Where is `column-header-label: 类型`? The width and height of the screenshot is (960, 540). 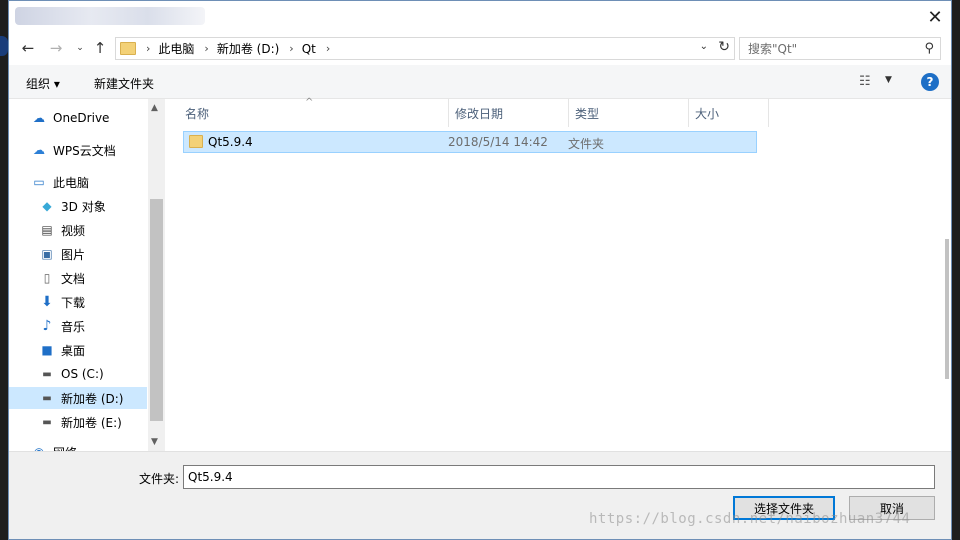
column-header-label: 类型 is located at coordinates (587, 113).